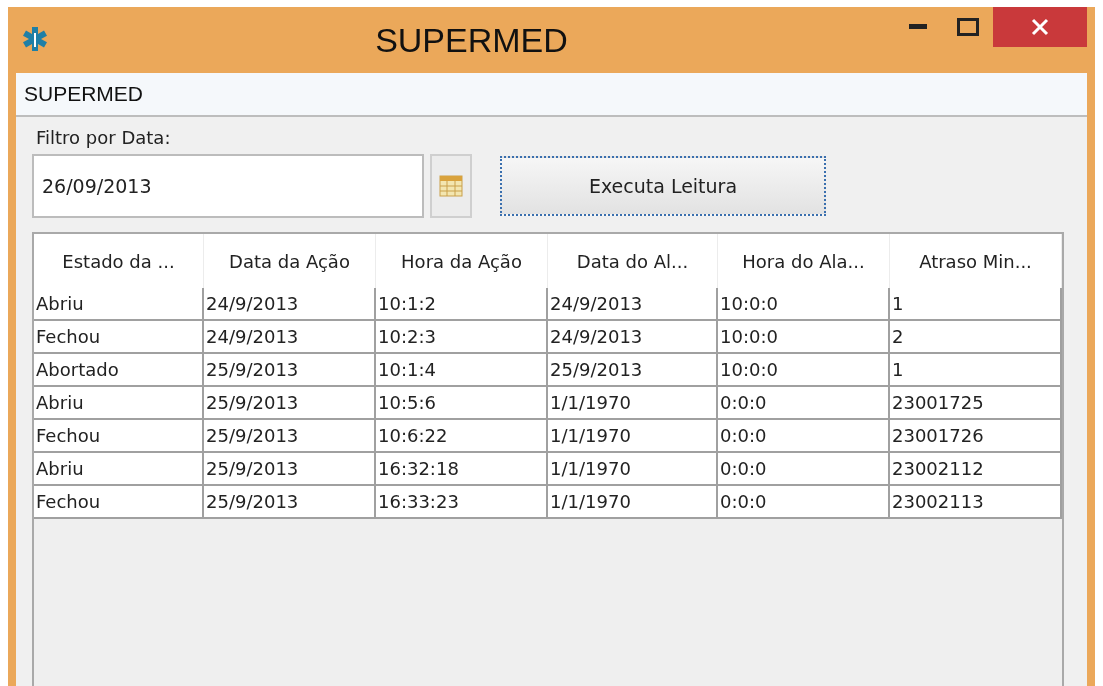 The image size is (1103, 686). I want to click on close-icon, so click(1040, 27).